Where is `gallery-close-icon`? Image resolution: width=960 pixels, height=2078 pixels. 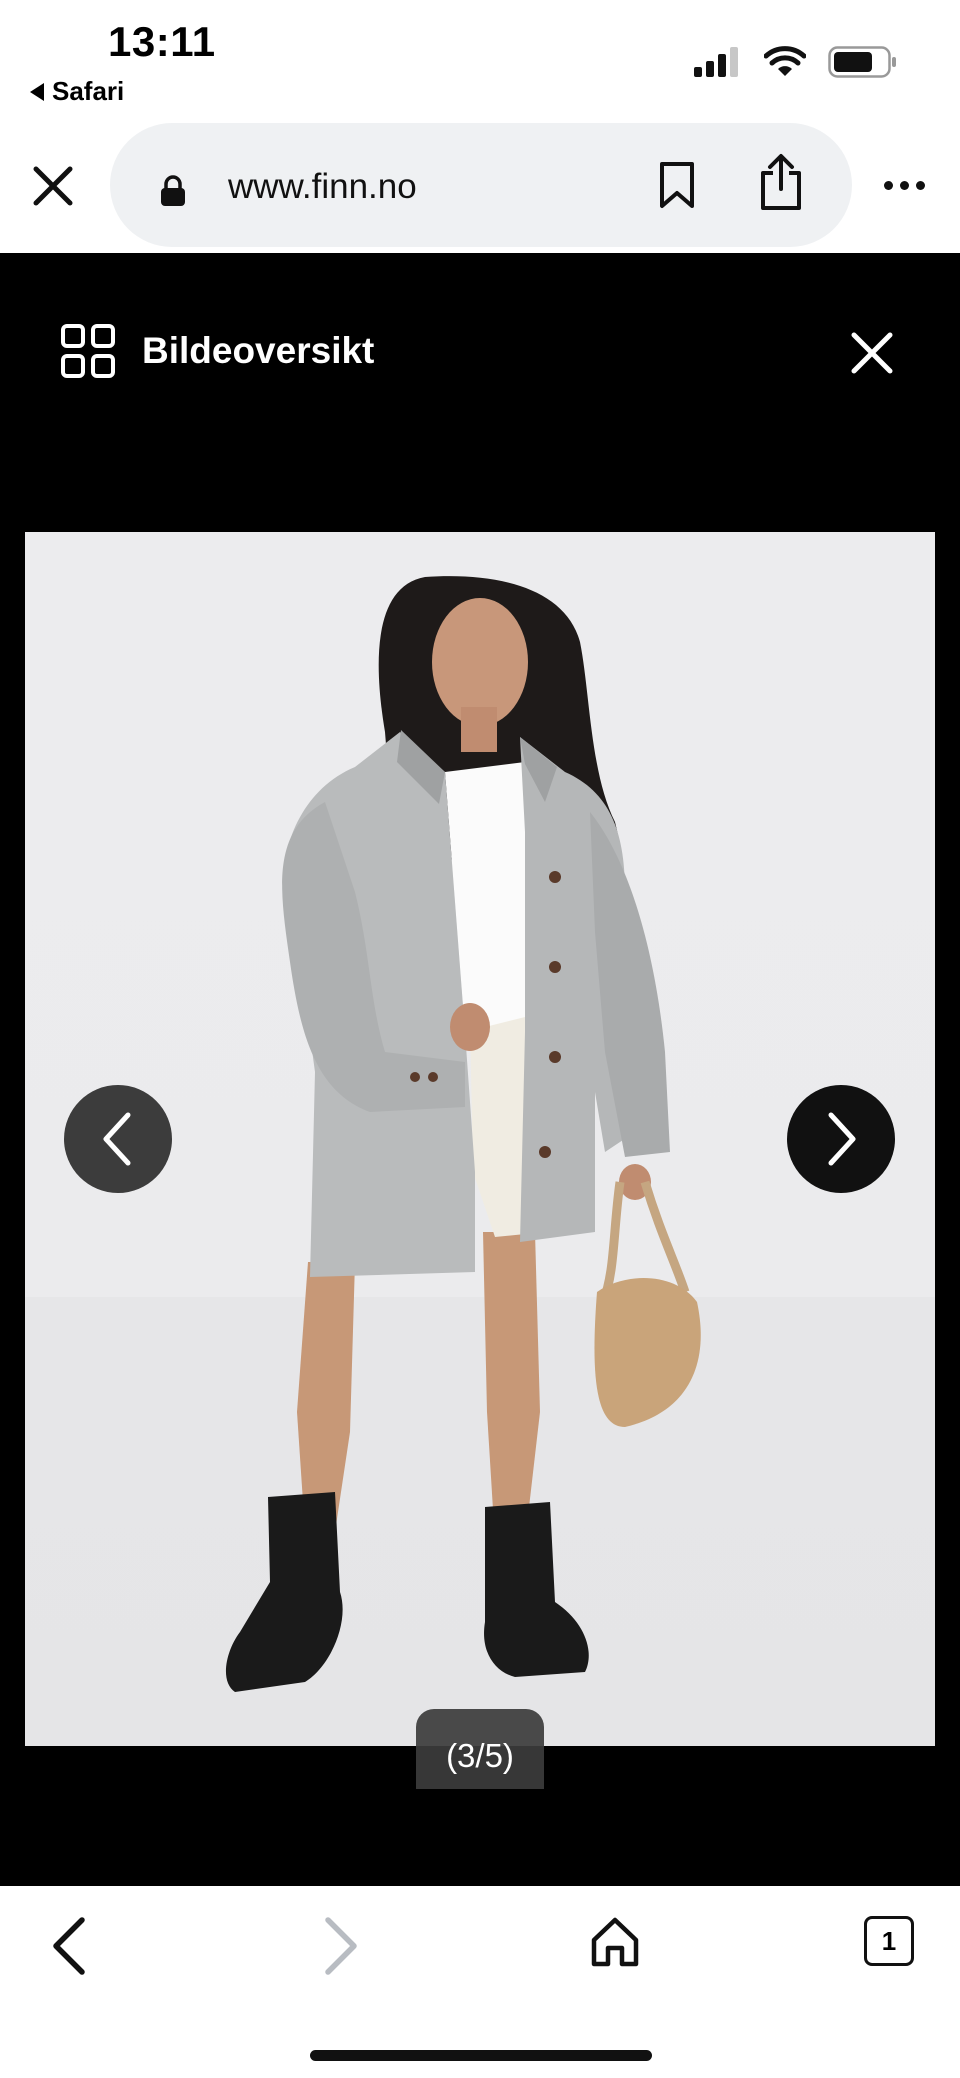 gallery-close-icon is located at coordinates (872, 353).